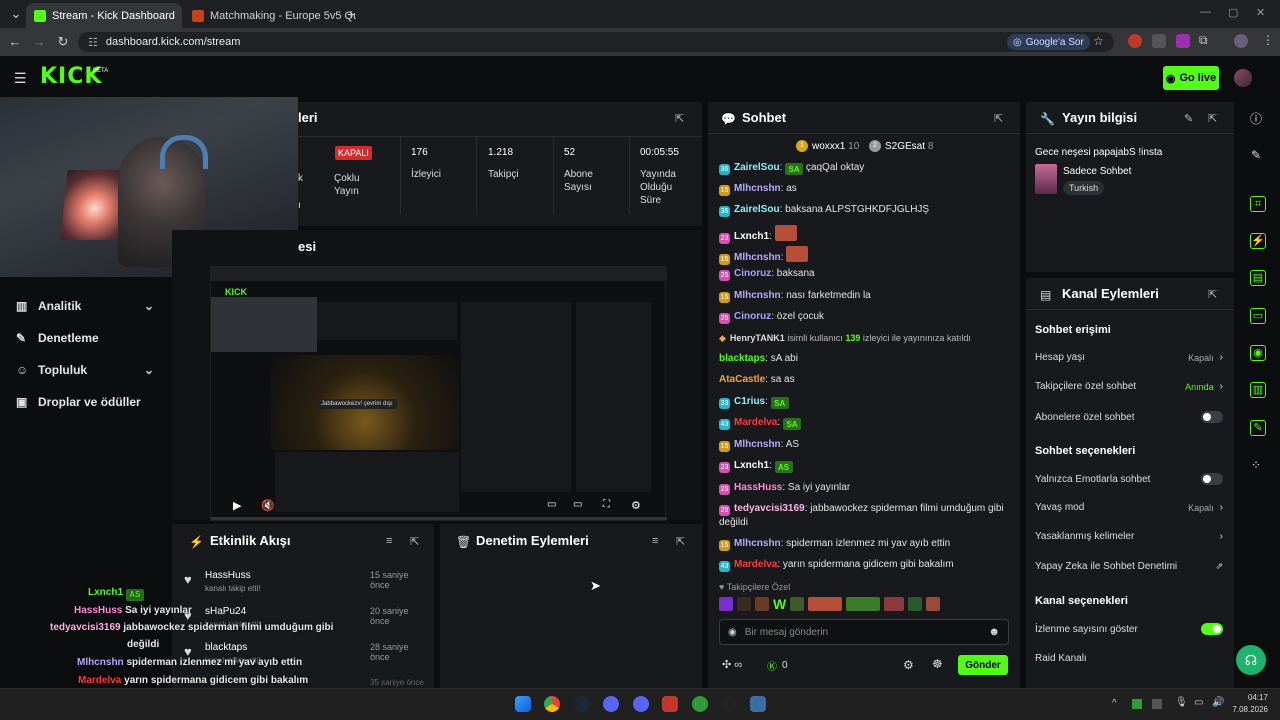 This screenshot has height=720, width=1280. What do you see at coordinates (1258, 316) in the screenshot?
I see `chat-bubble-icon: ▭` at bounding box center [1258, 316].